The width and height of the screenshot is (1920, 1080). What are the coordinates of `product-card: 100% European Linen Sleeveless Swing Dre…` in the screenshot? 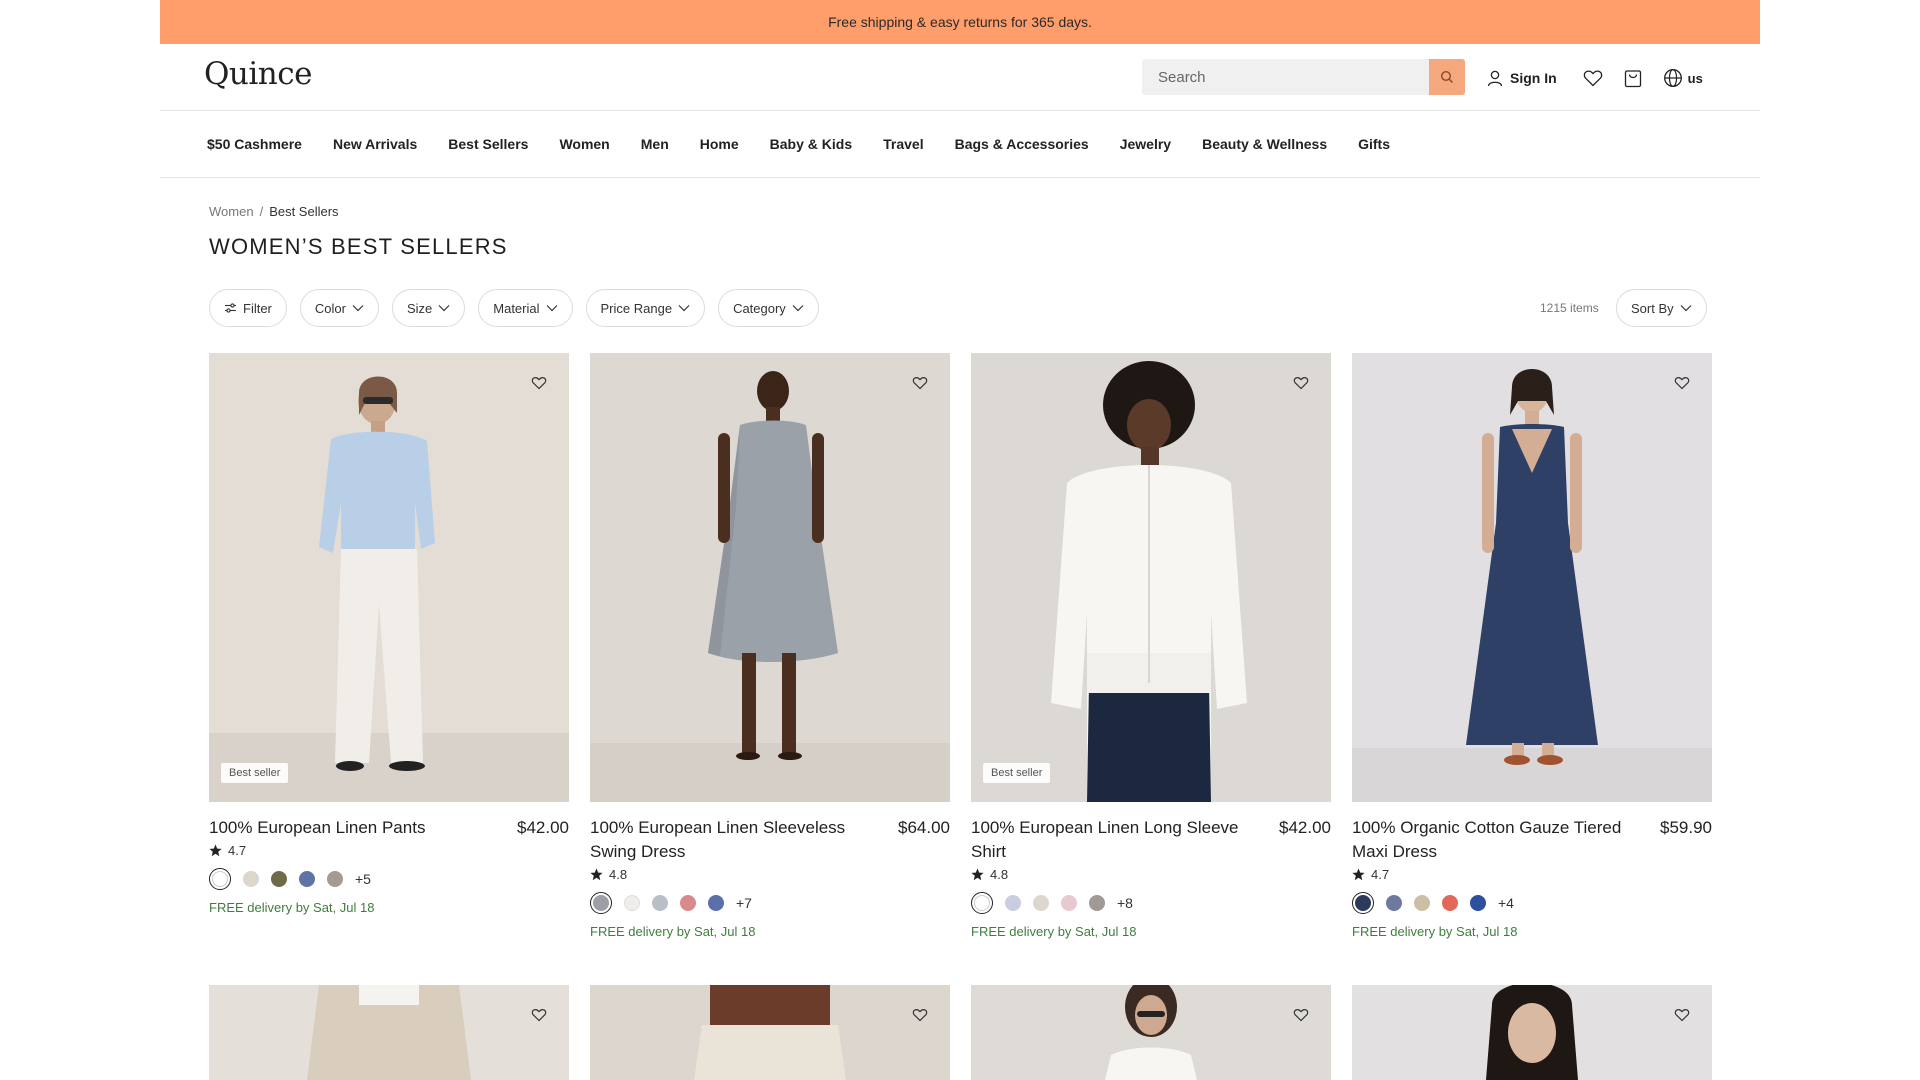 It's located at (770, 646).